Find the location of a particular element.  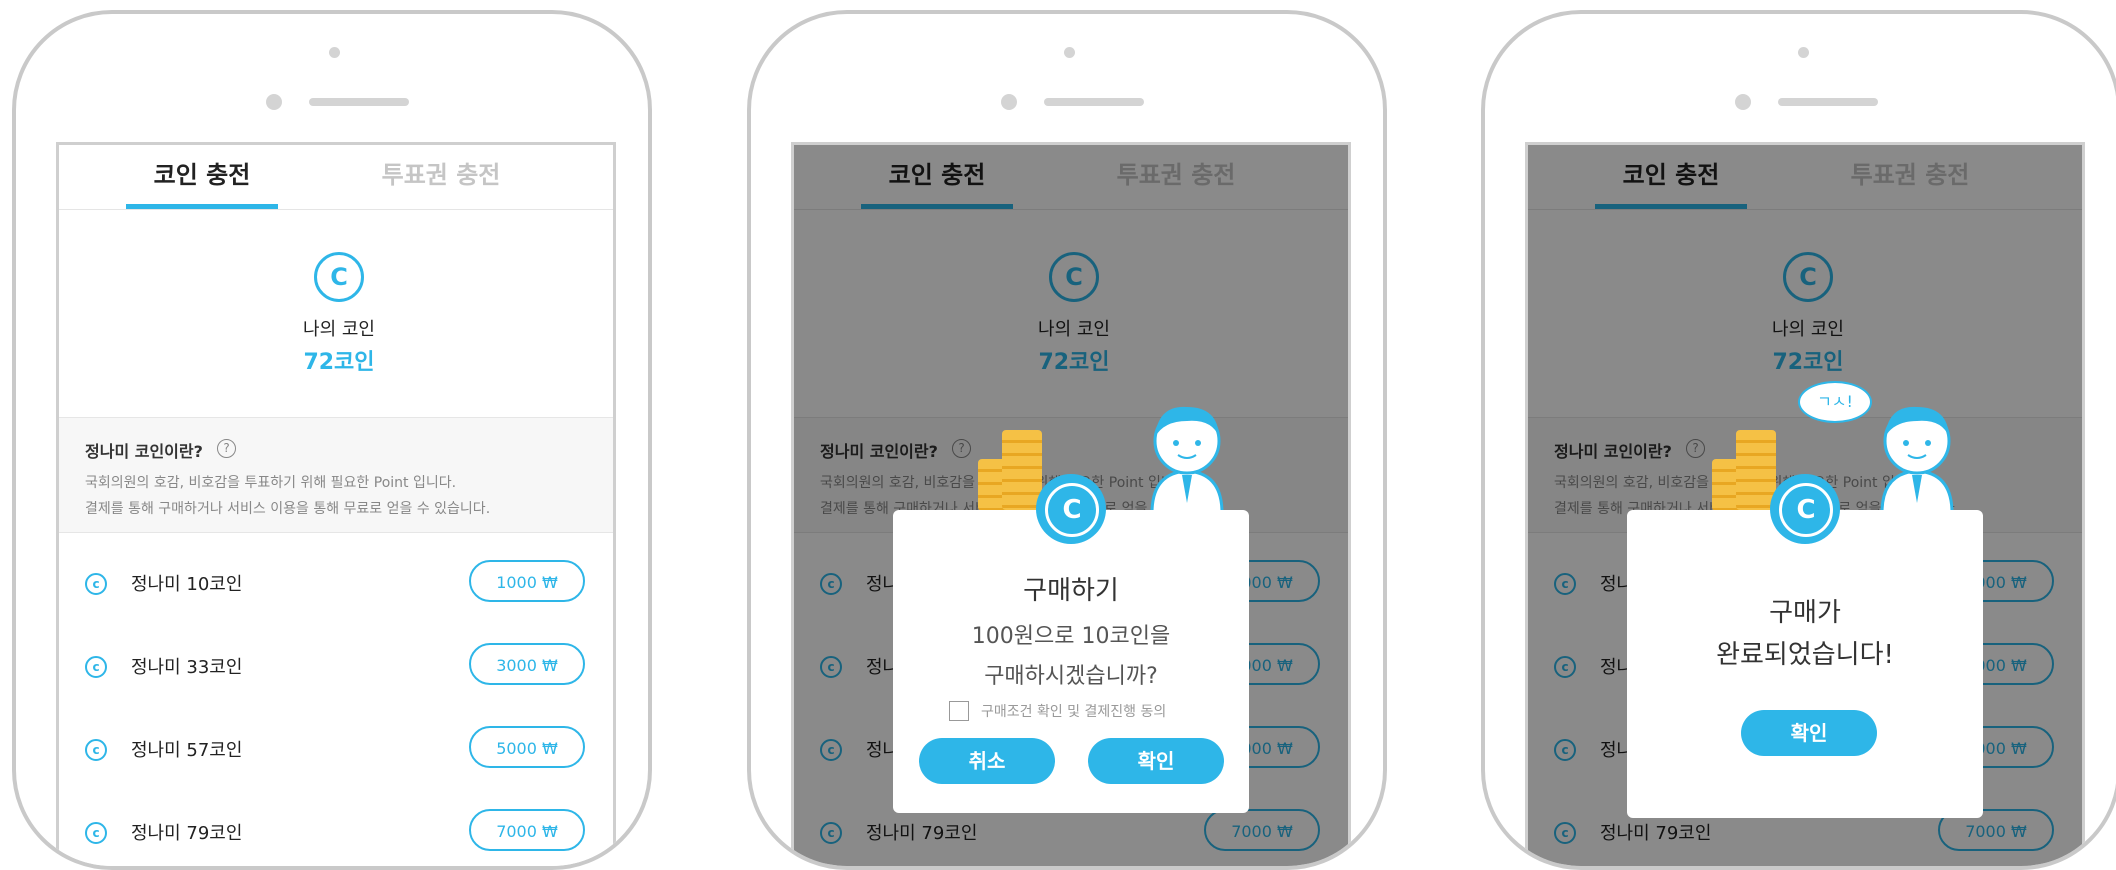

price-button: 1000 ₩ is located at coordinates (527, 581).